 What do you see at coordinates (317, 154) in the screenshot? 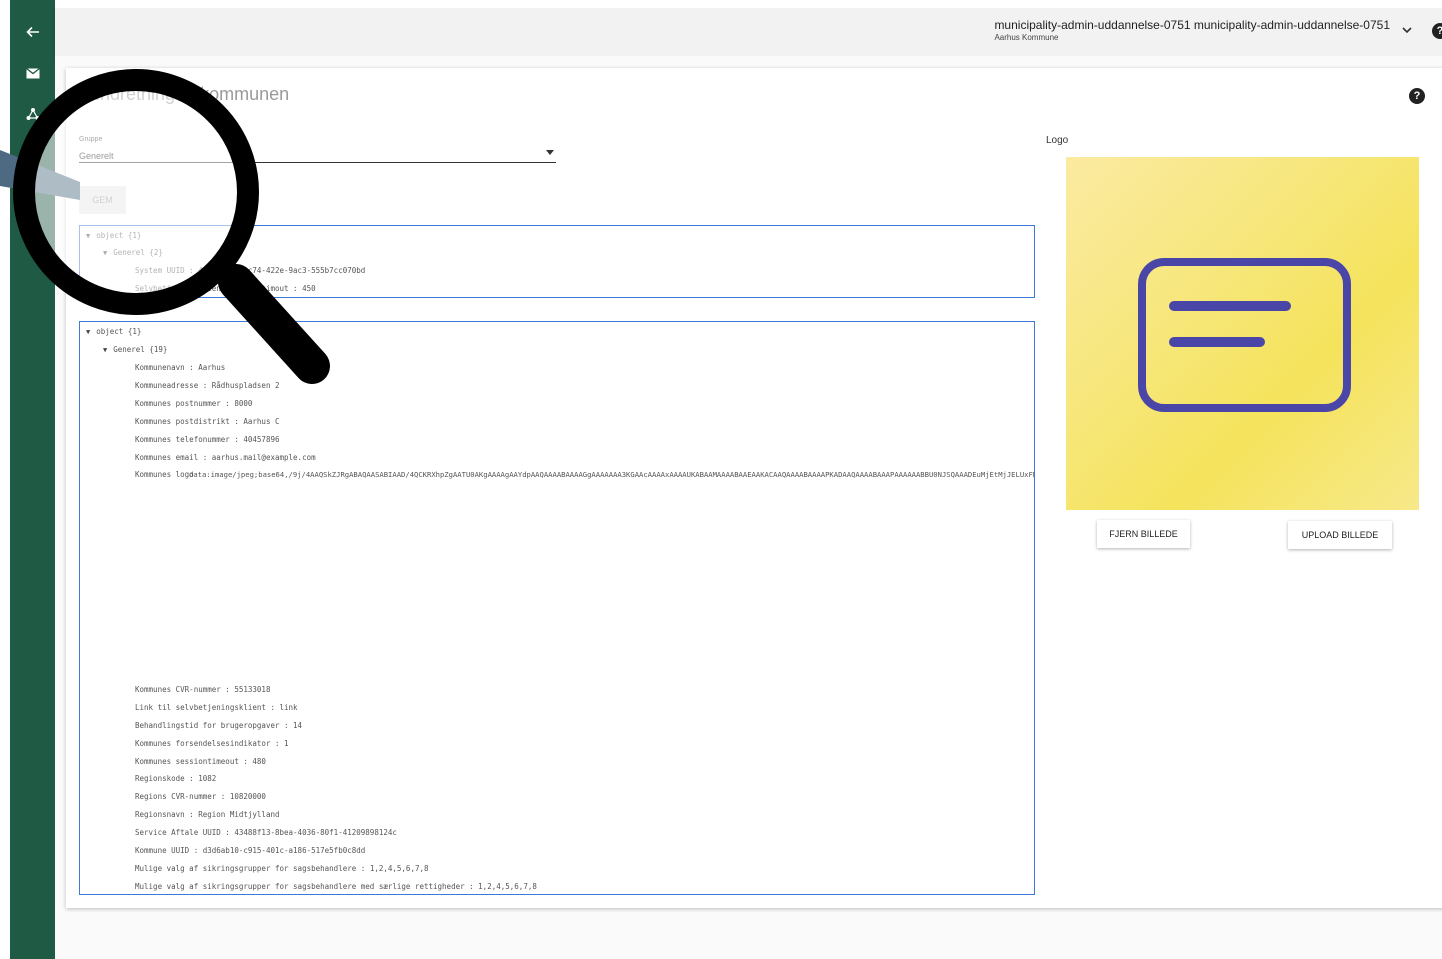
I see `group-select: Generelt` at bounding box center [317, 154].